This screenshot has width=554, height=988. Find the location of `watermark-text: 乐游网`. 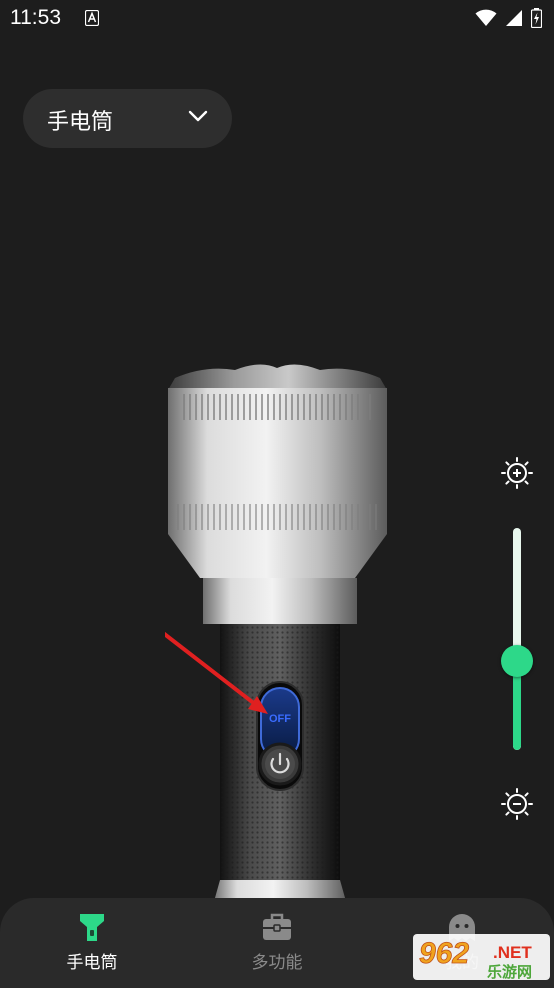

watermark-text: 乐游网 is located at coordinates (509, 972).